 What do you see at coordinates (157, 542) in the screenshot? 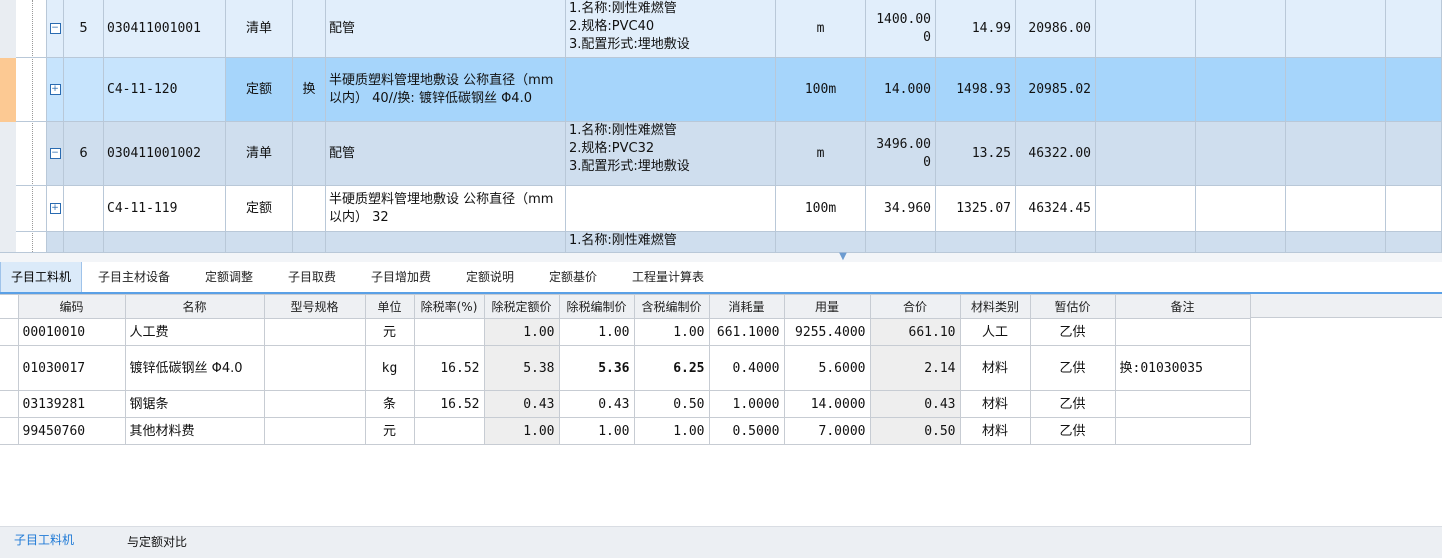
I see `footer-tab-compare-quota: 与定额对比` at bounding box center [157, 542].